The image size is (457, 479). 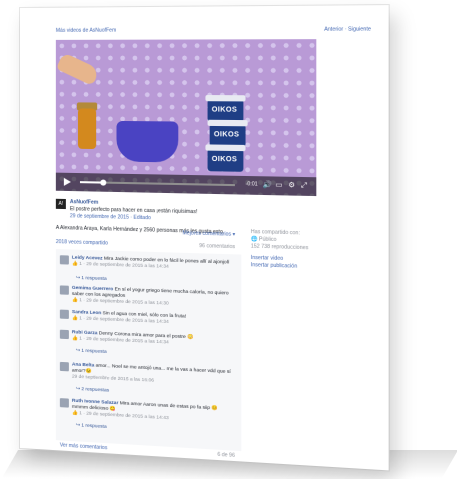 I want to click on volume-icon: 🔊, so click(x=267, y=184).